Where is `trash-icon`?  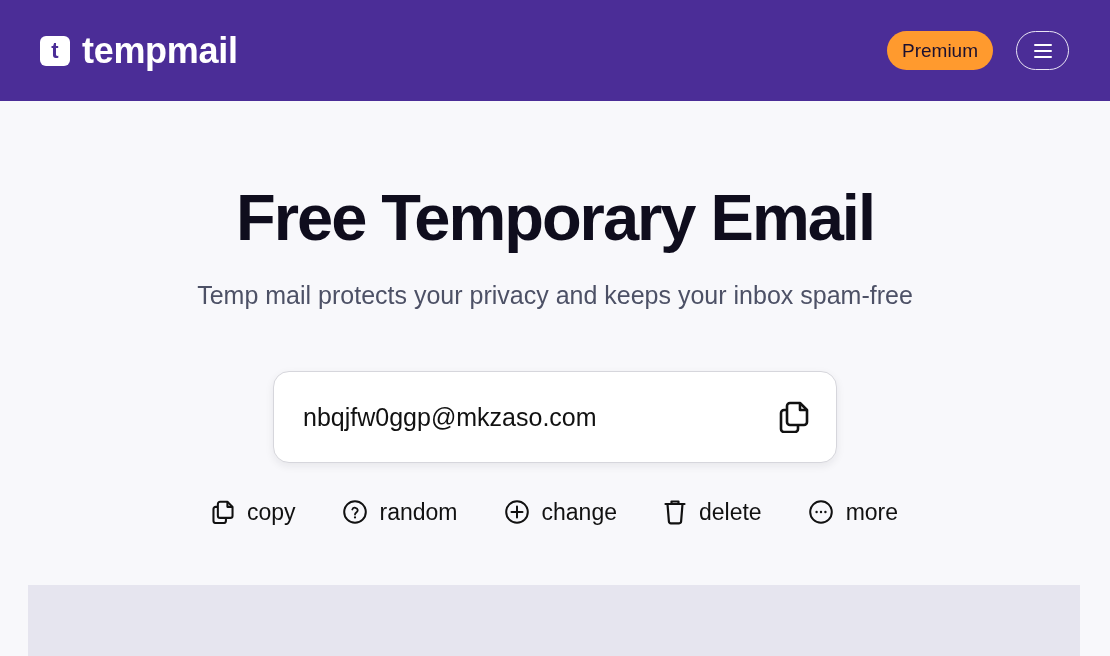
trash-icon is located at coordinates (675, 512).